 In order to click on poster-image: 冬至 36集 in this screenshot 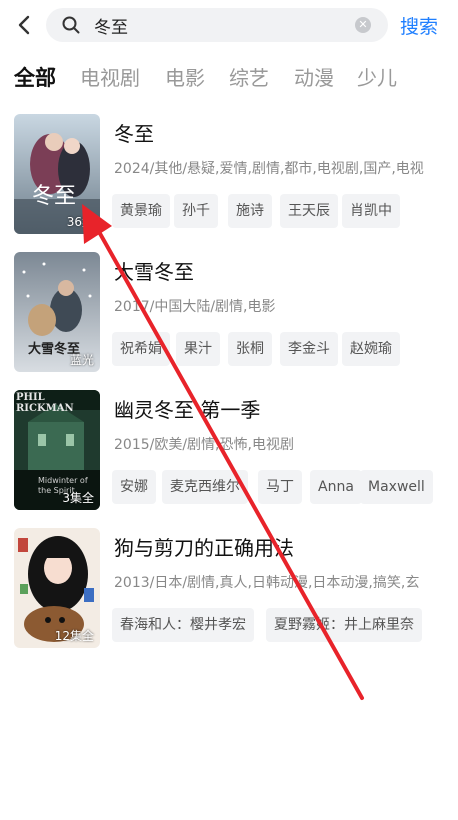, I will do `click(57, 174)`.